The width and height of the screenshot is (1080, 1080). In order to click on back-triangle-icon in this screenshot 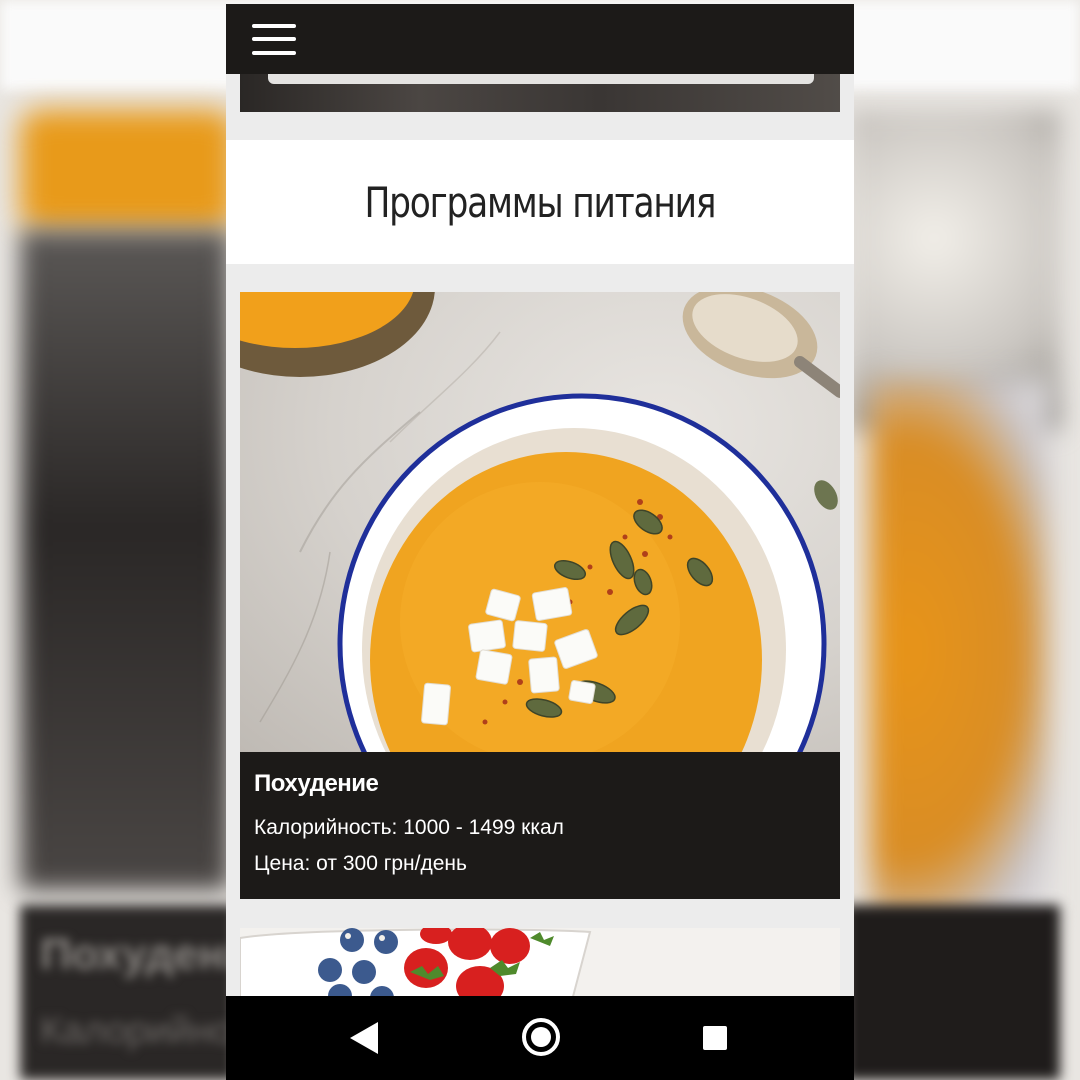, I will do `click(365, 1038)`.